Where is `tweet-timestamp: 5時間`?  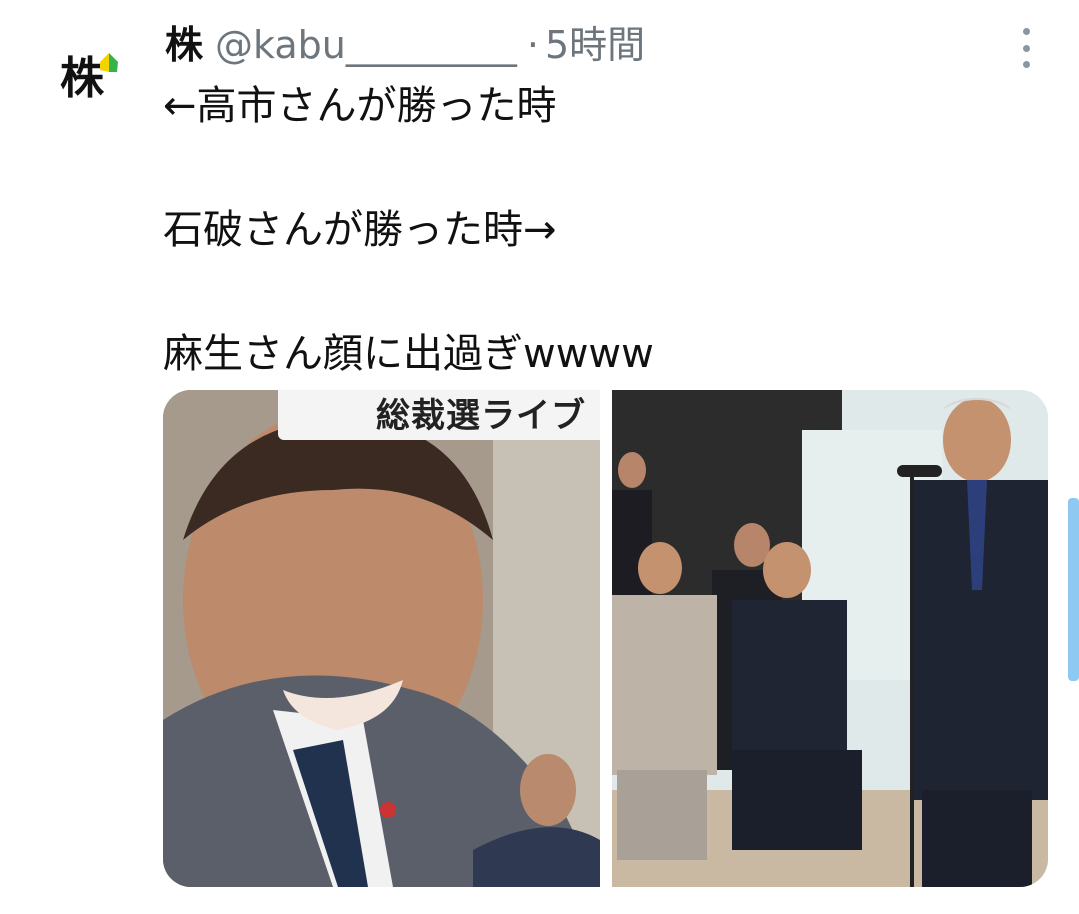 tweet-timestamp: 5時間 is located at coordinates (595, 45).